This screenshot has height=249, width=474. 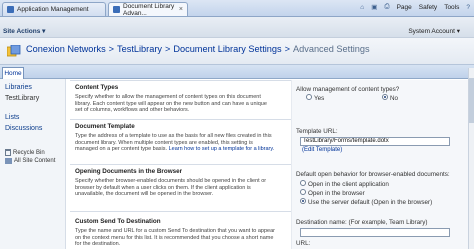 I want to click on breadcrumb-current-page: Advanced Settings, so click(x=331, y=49).